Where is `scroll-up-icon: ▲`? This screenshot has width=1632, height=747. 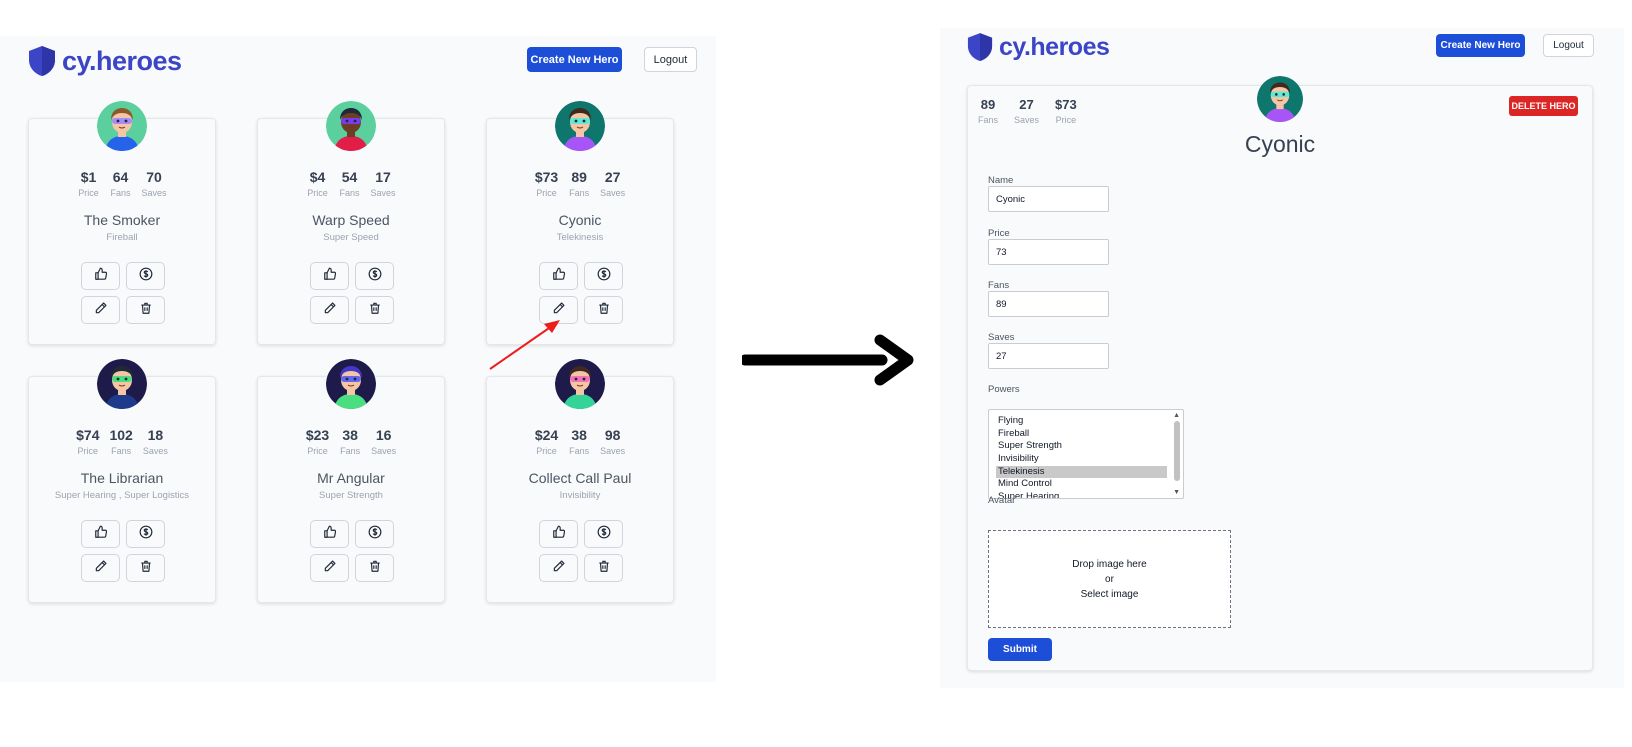 scroll-up-icon: ▲ is located at coordinates (1176, 416).